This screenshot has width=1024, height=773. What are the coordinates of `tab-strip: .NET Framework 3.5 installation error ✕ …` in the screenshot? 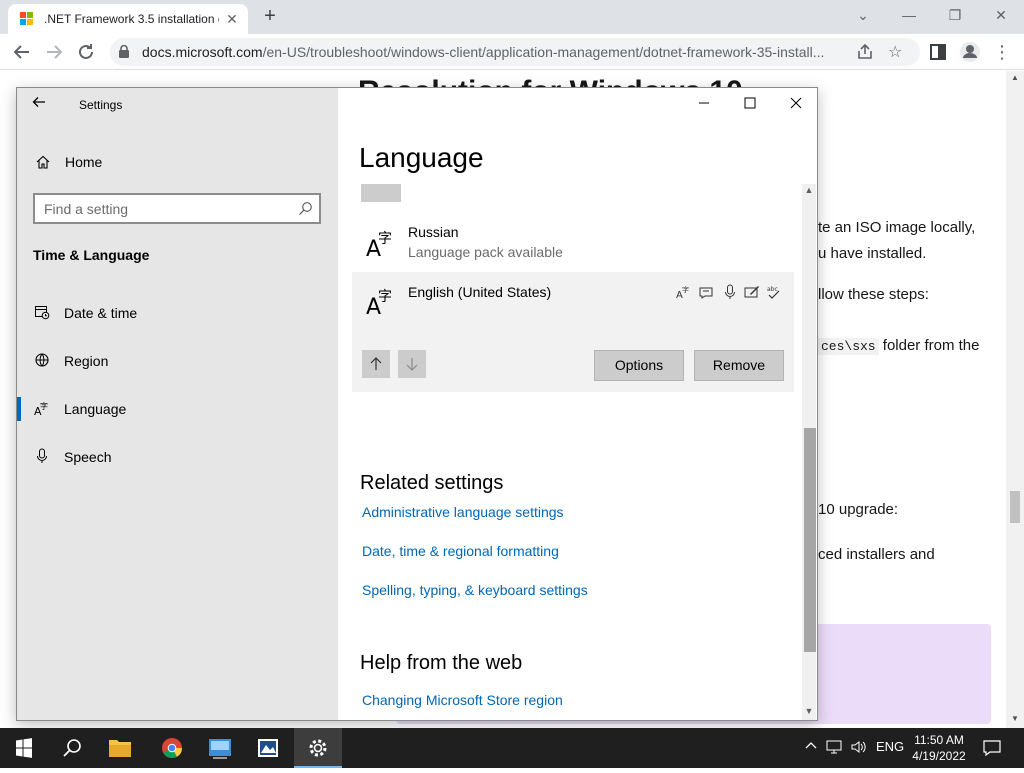 It's located at (512, 17).